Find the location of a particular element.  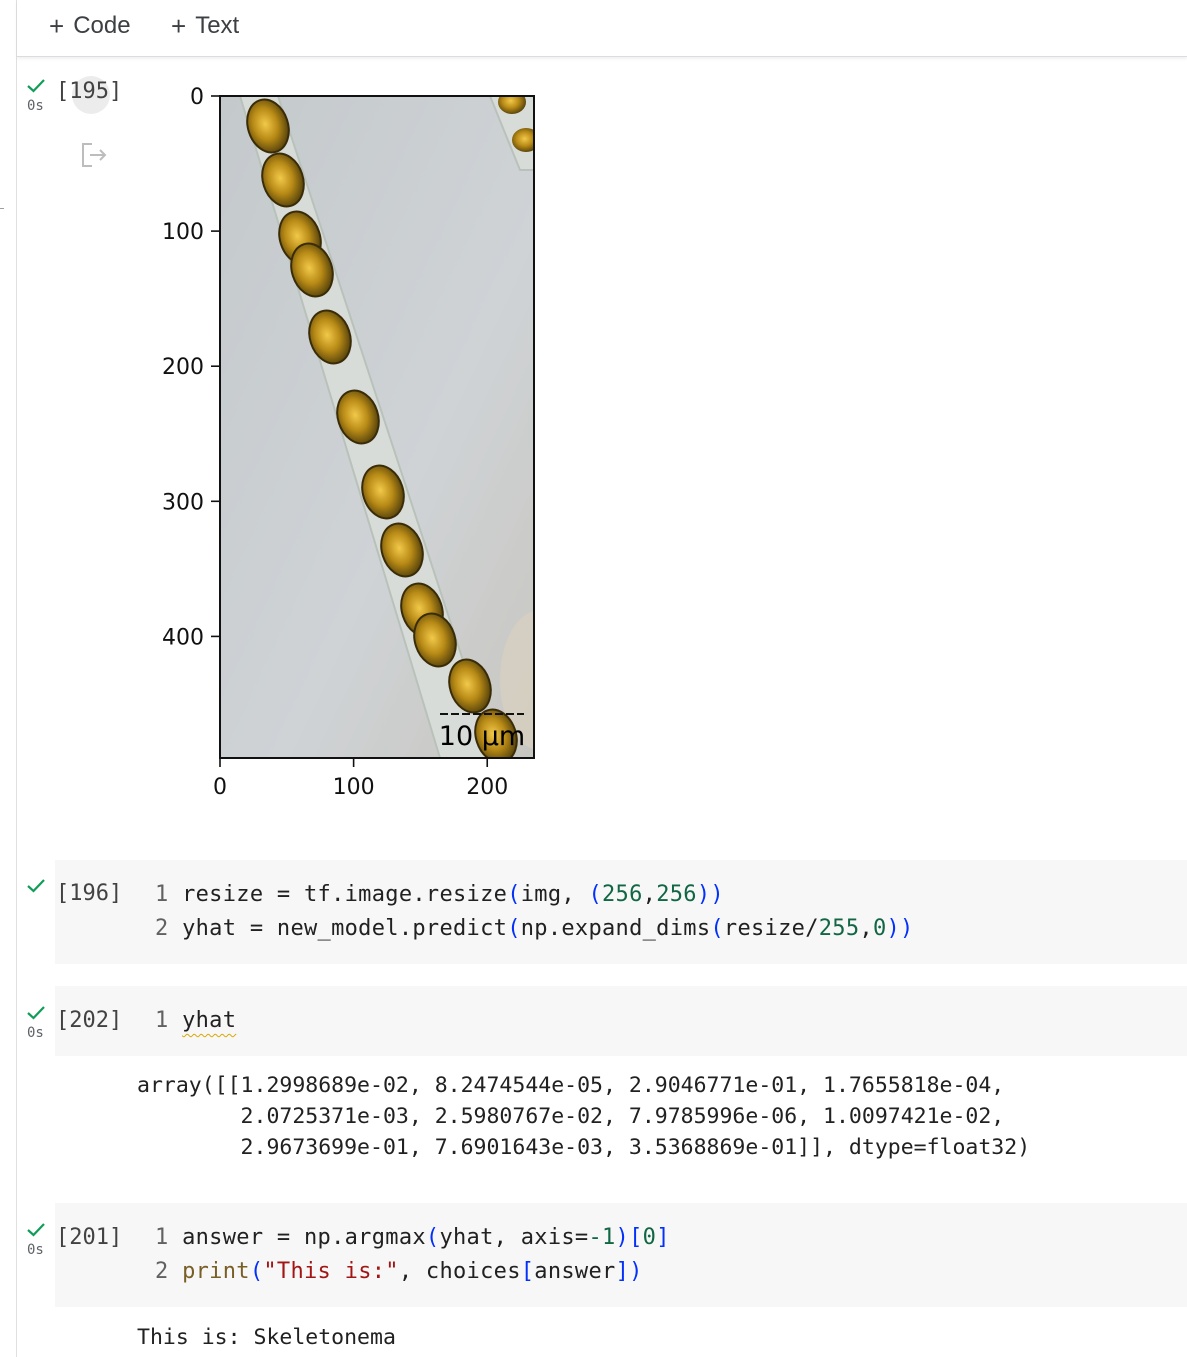

y-tick-label: 400 is located at coordinates (183, 637).